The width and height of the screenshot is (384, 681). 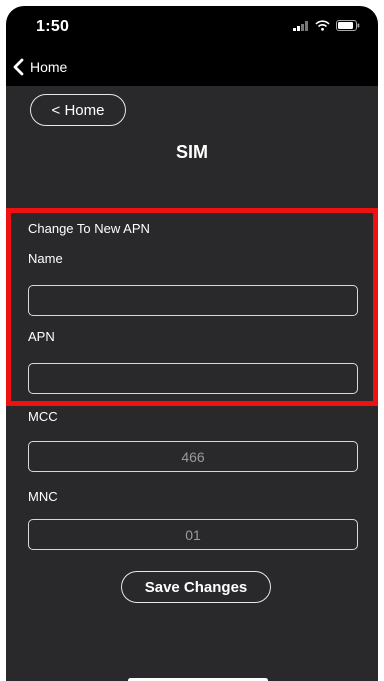 I want to click on home-button: < Home, so click(x=78, y=110).